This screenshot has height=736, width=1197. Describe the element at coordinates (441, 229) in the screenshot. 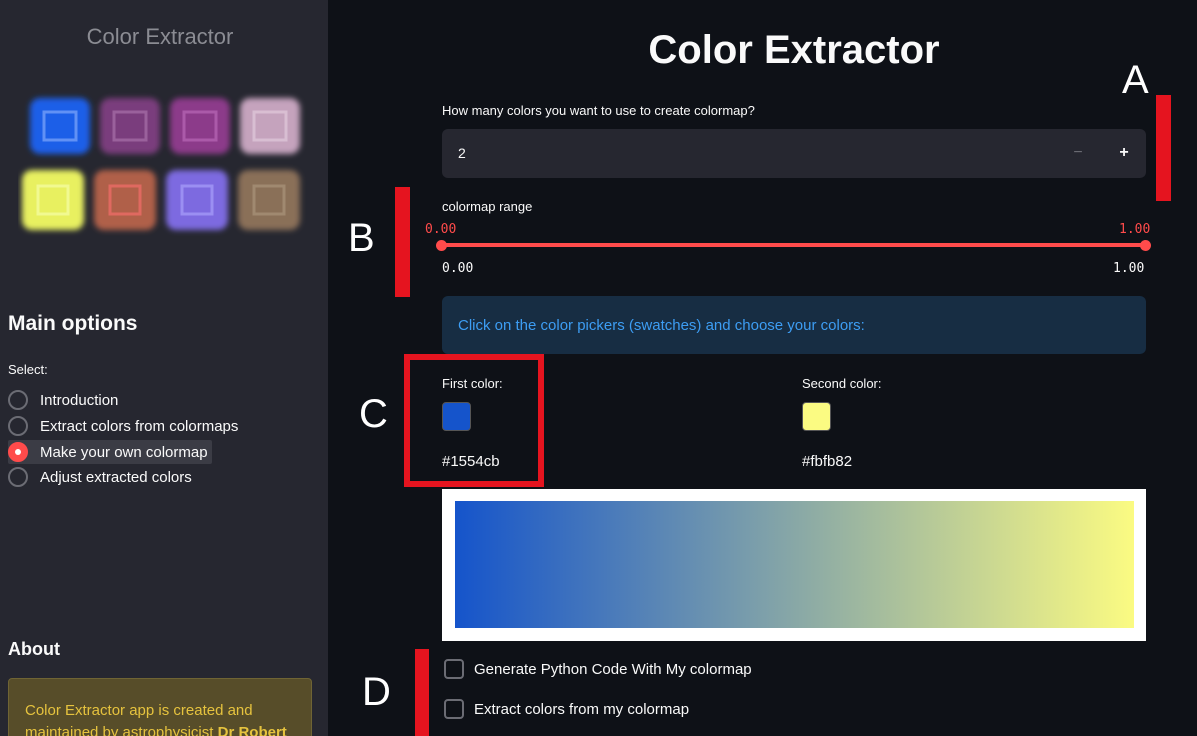

I see `range-low-value: 0.00` at that location.